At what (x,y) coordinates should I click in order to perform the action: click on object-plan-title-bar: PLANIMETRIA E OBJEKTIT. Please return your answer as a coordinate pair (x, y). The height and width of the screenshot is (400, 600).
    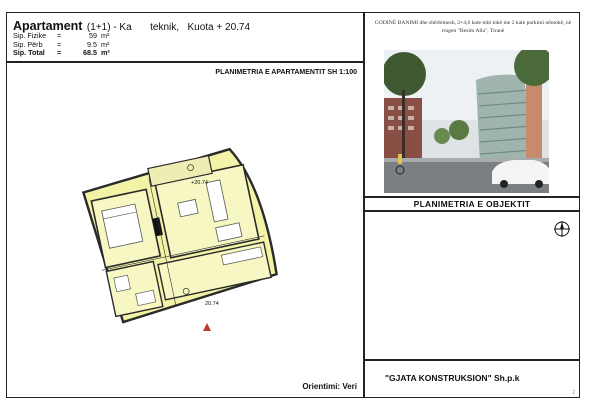
    Looking at the image, I should click on (472, 204).